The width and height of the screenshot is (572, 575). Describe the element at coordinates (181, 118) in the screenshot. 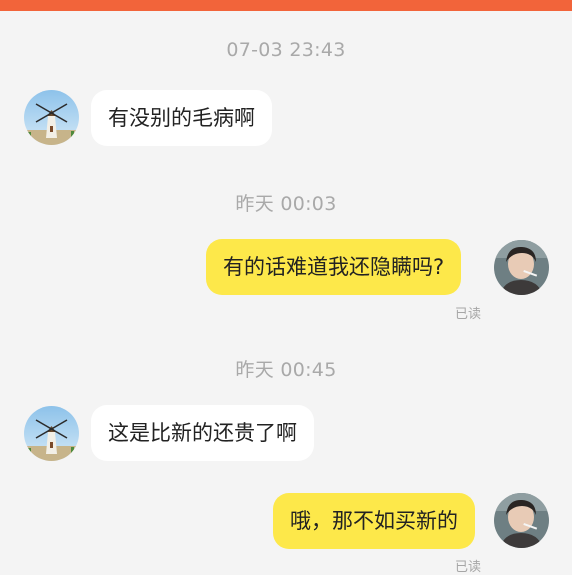

I see `incoming-message-bubble: 有没别的毛病啊` at that location.